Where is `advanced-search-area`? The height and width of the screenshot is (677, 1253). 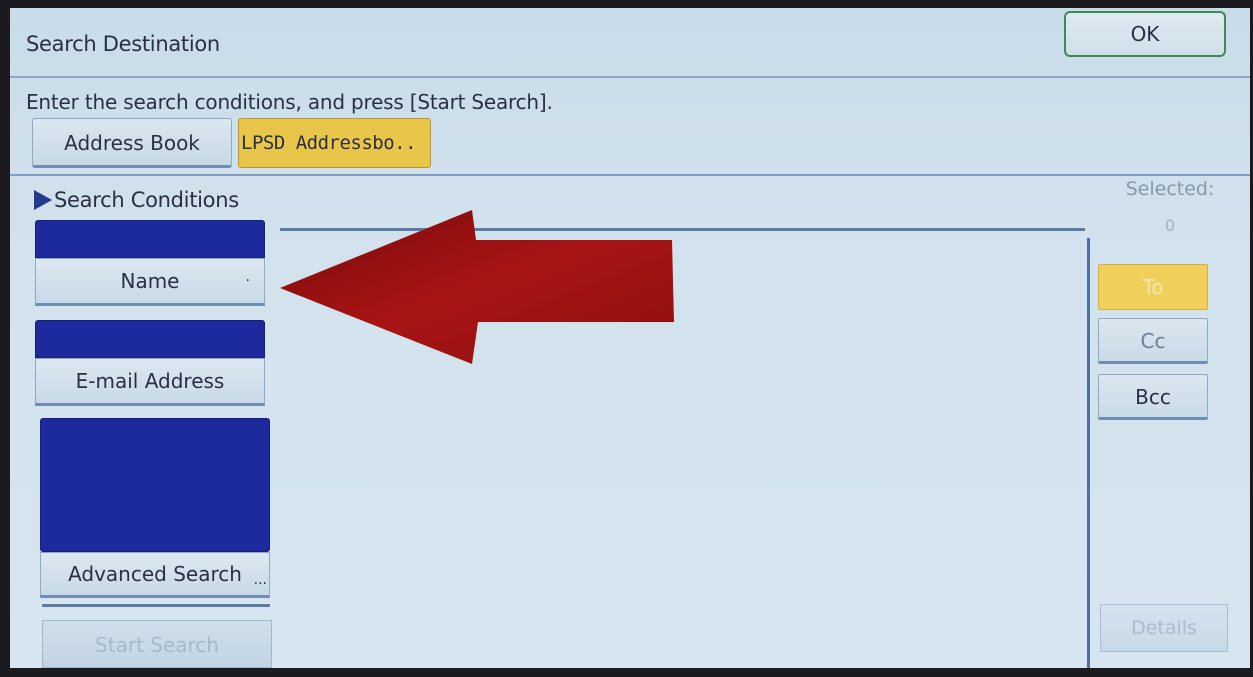
advanced-search-area is located at coordinates (155, 485).